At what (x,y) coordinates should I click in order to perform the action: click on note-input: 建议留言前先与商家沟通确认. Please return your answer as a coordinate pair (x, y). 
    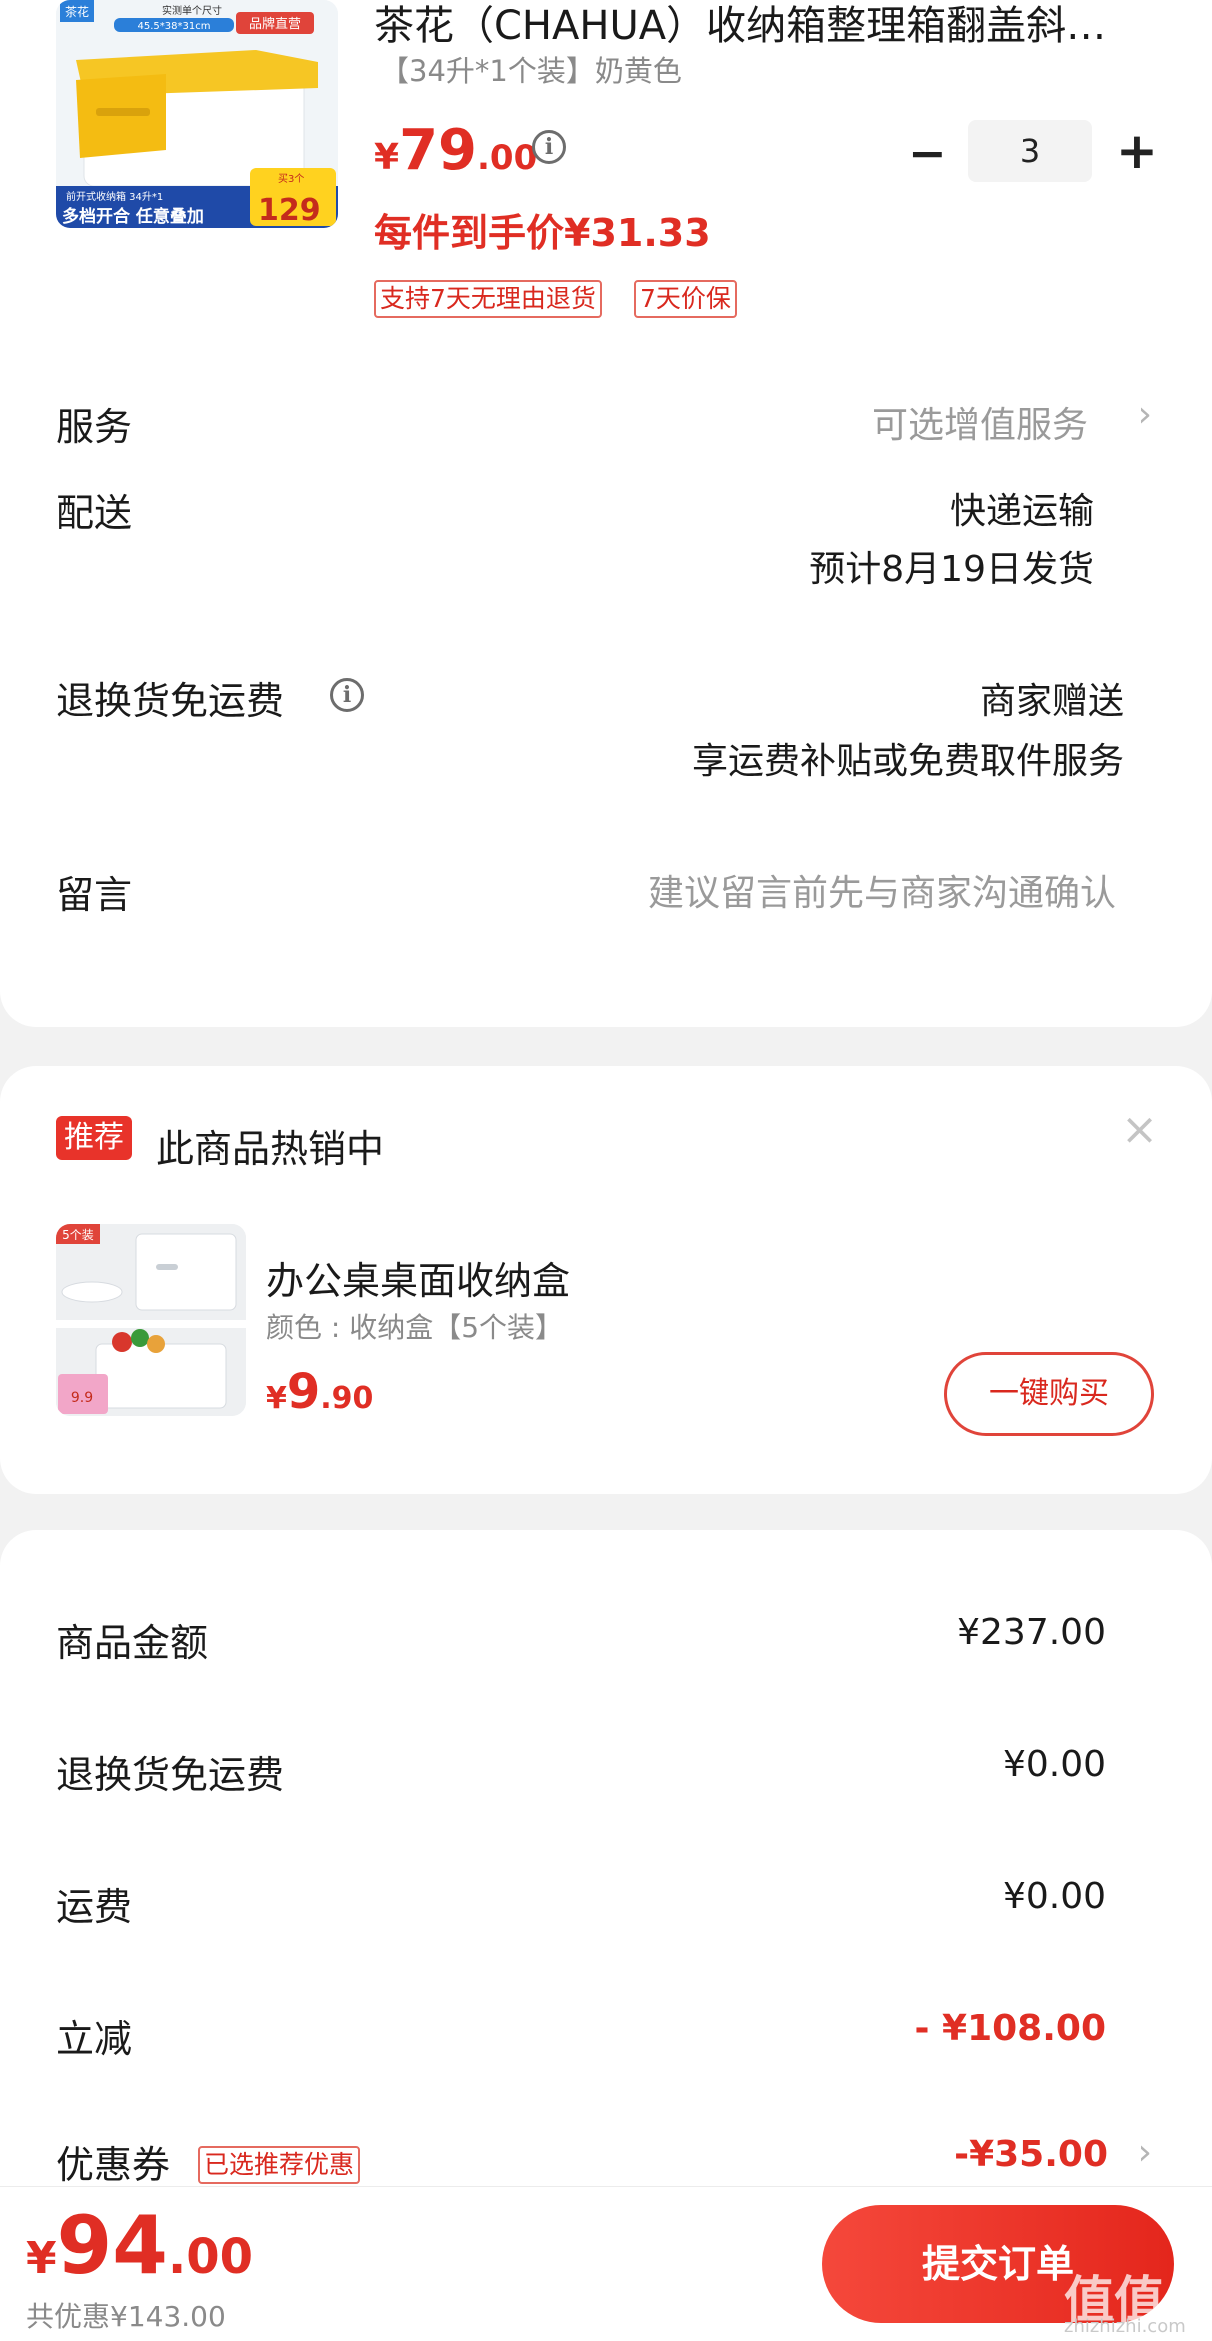
    Looking at the image, I should click on (882, 890).